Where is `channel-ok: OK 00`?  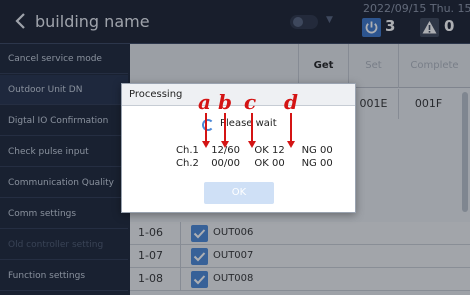 channel-ok: OK 00 is located at coordinates (269, 163).